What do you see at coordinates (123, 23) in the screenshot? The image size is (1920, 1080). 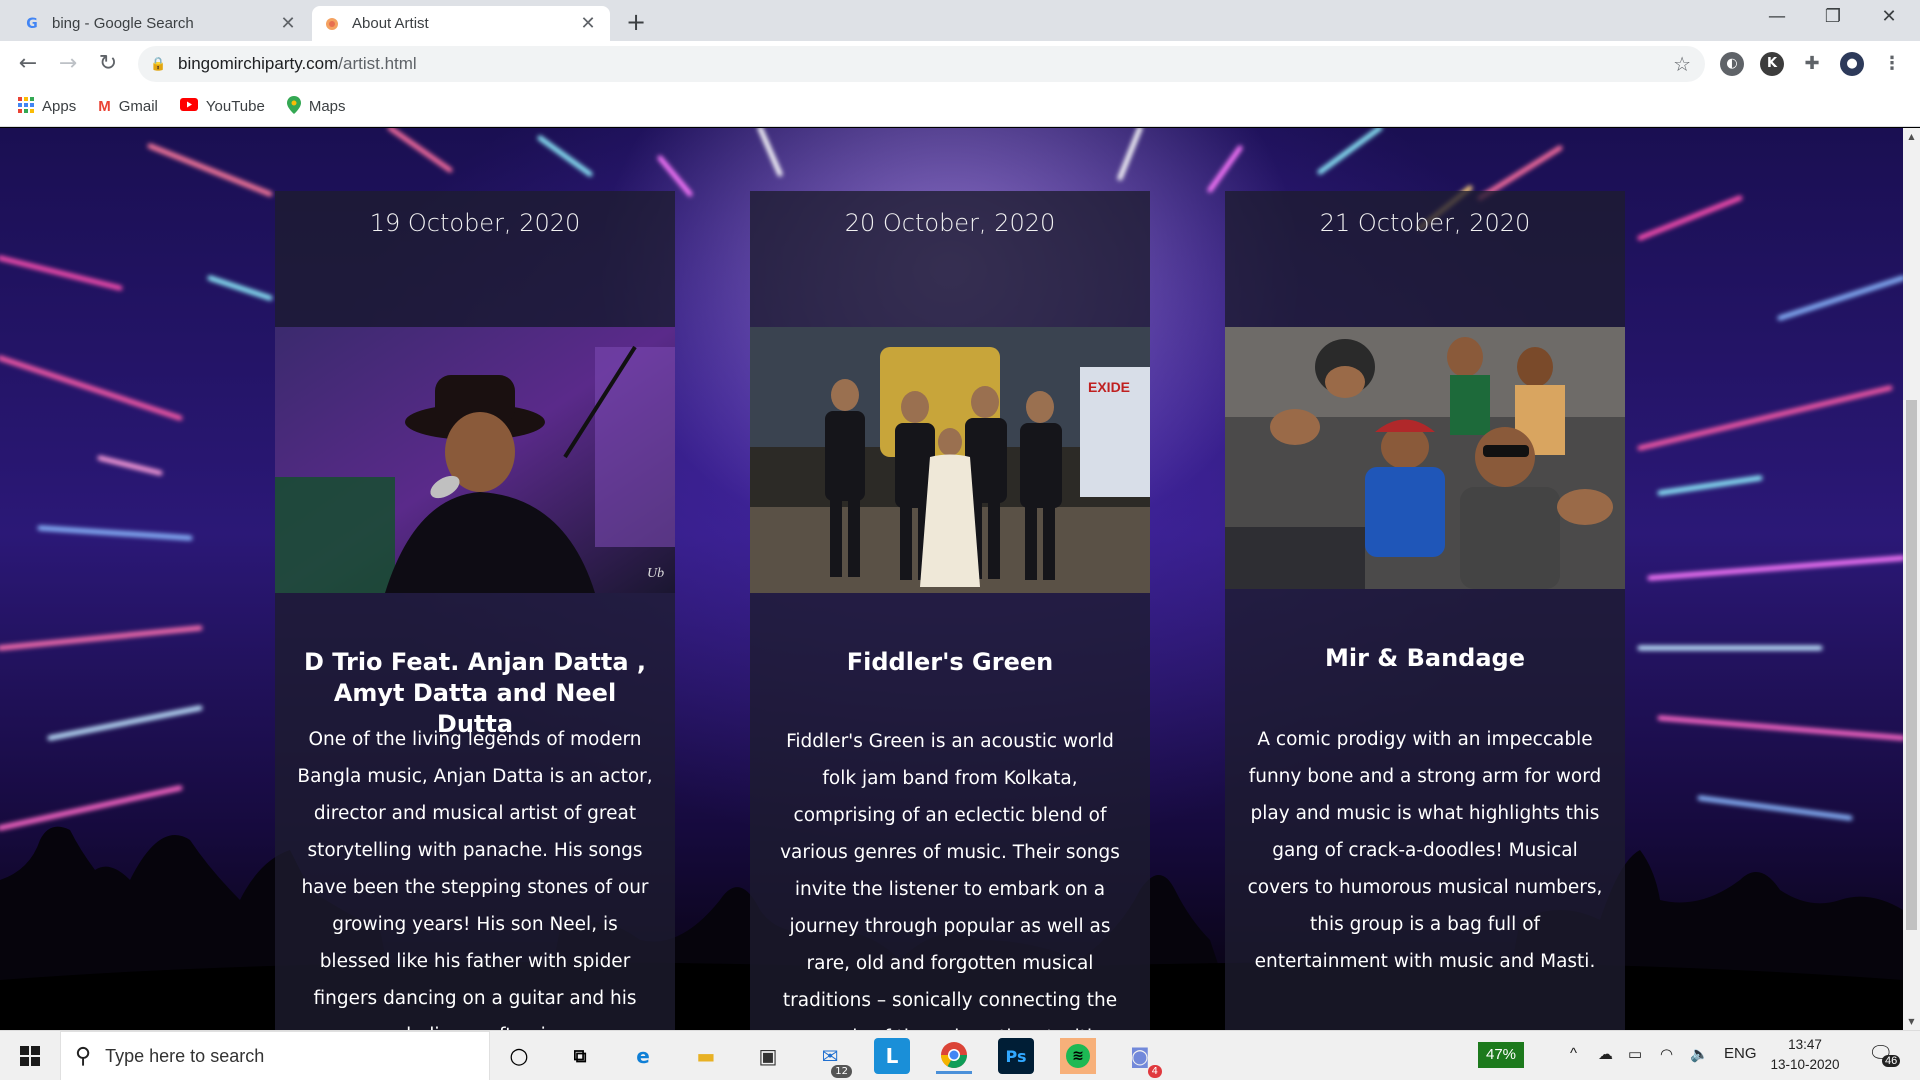 I see `tab-title: bing - Google Search` at bounding box center [123, 23].